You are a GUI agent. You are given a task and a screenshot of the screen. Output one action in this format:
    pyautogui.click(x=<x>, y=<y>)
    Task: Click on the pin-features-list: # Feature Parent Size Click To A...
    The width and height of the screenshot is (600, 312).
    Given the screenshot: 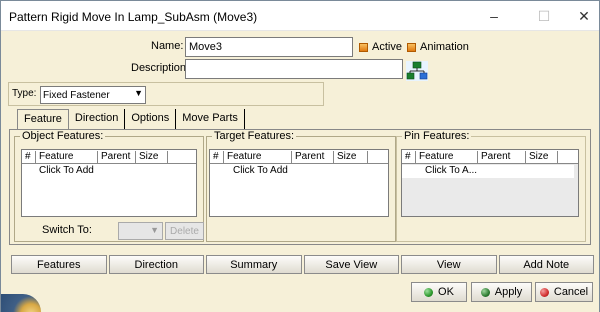 What is the action you would take?
    pyautogui.click(x=490, y=183)
    